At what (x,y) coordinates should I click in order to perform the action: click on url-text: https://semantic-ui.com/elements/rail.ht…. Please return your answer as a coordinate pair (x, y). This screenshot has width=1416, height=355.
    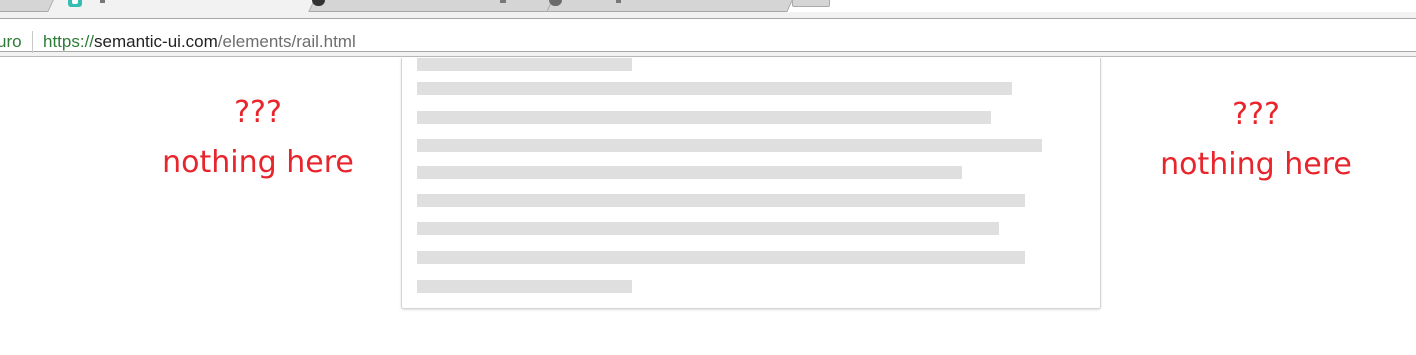
    Looking at the image, I should click on (199, 41).